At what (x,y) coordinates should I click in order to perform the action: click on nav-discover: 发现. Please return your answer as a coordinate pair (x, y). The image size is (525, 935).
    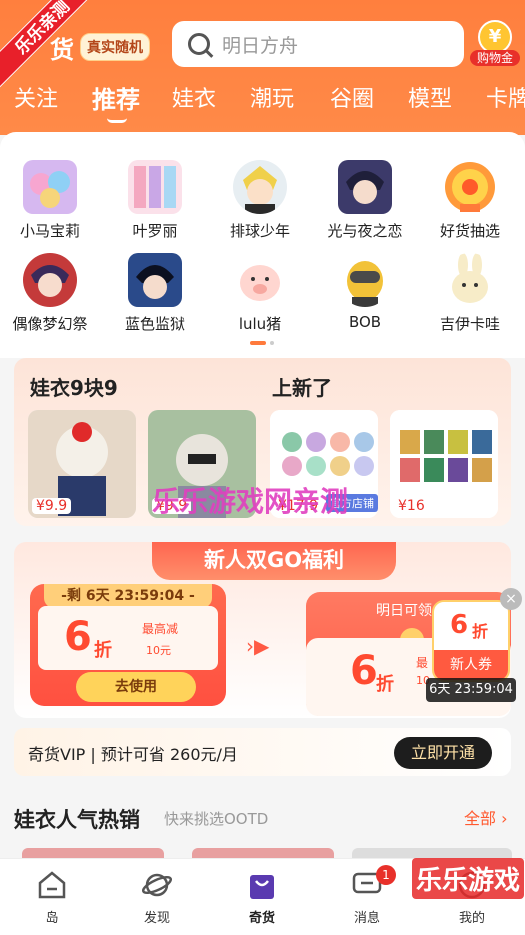
    Looking at the image, I should click on (157, 897).